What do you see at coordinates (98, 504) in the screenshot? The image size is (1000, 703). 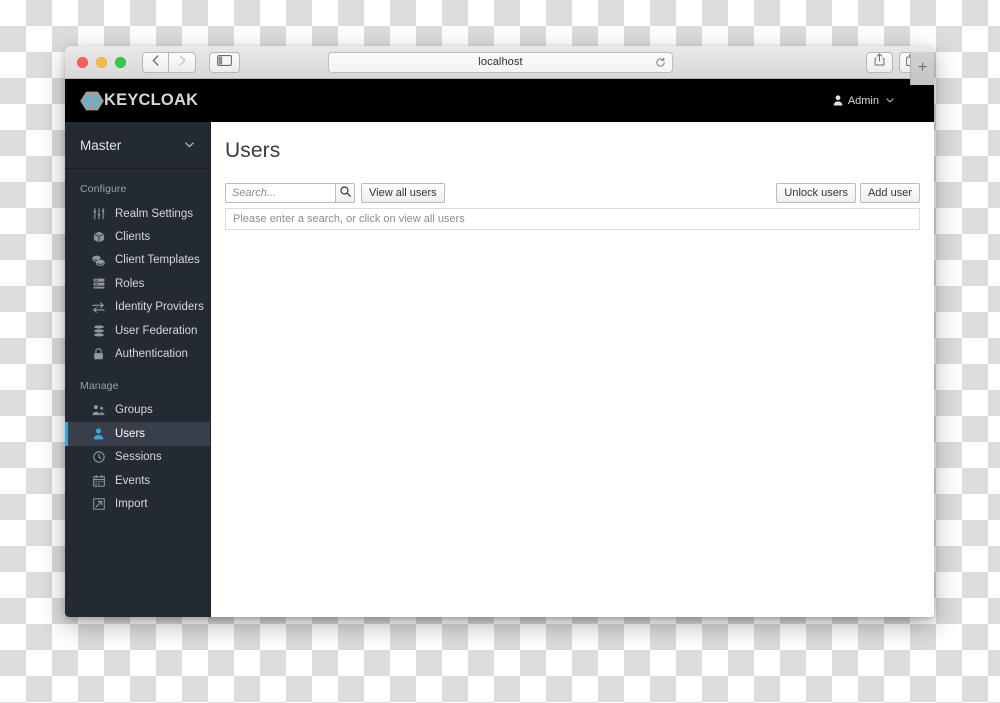 I see `import-arrow-icon` at bounding box center [98, 504].